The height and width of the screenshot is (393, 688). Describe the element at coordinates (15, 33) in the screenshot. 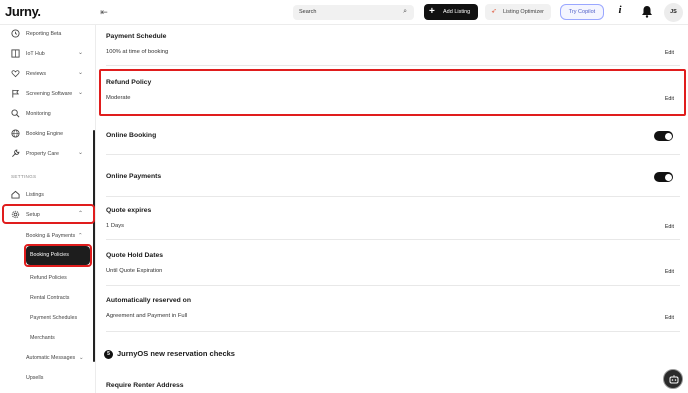

I see `clock-icon` at that location.